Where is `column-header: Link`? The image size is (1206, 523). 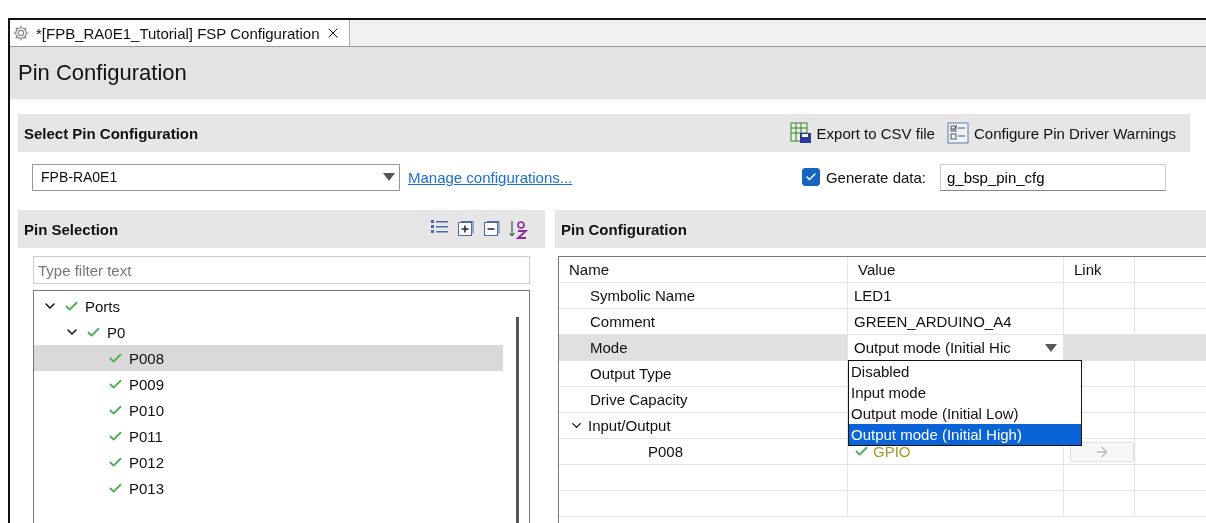 column-header: Link is located at coordinates (1099, 269).